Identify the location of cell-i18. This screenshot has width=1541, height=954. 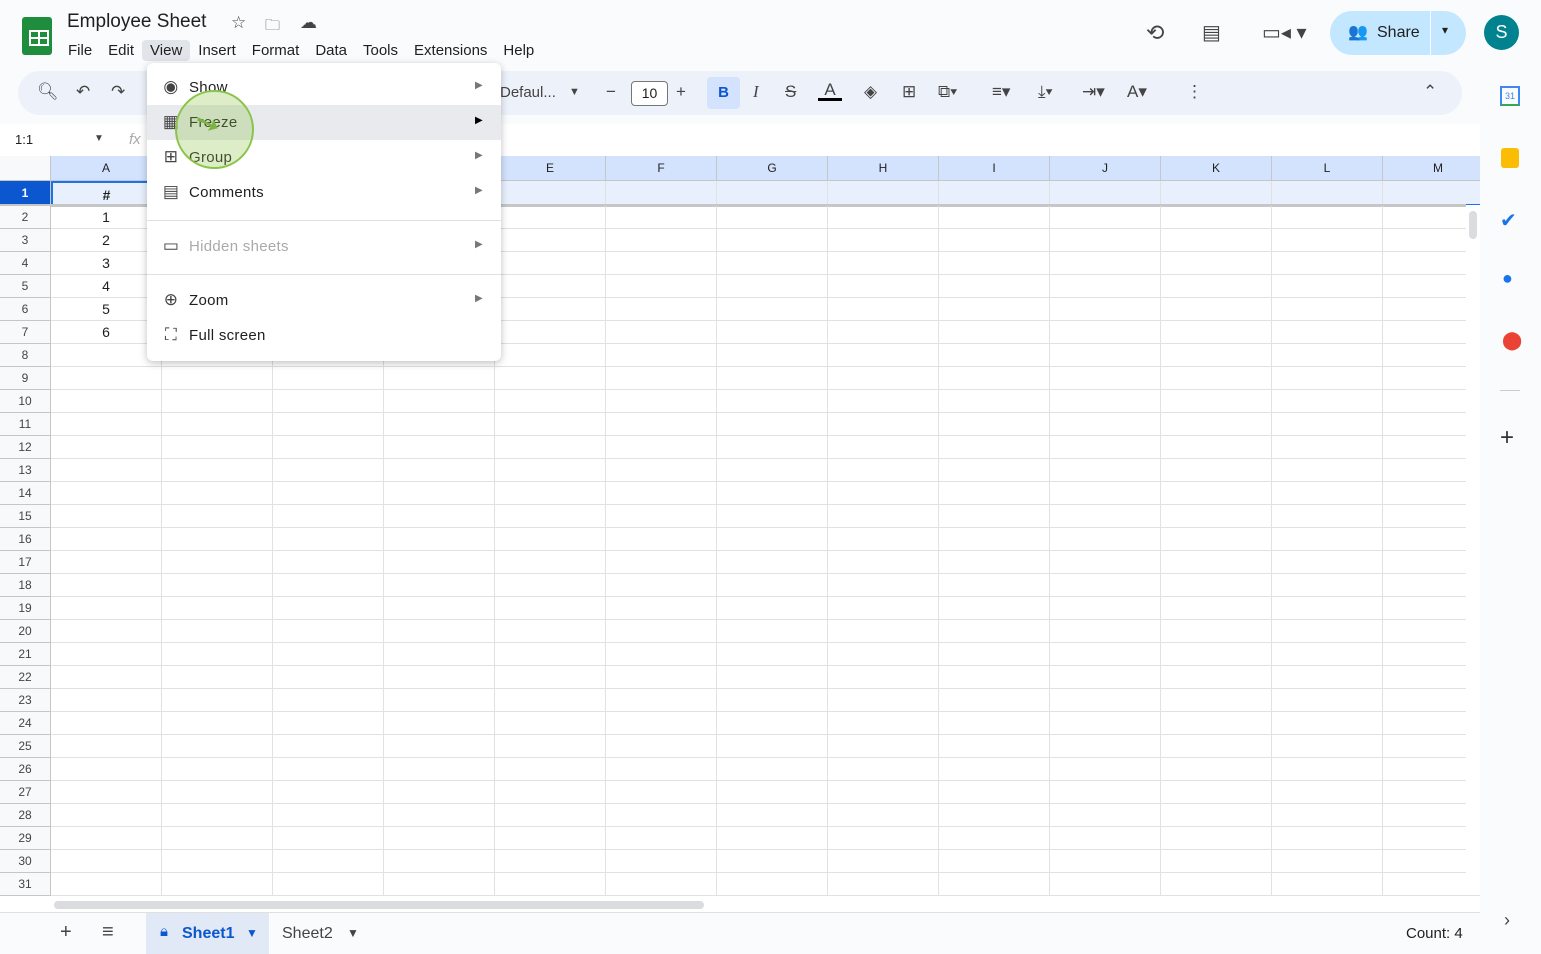
(994, 585).